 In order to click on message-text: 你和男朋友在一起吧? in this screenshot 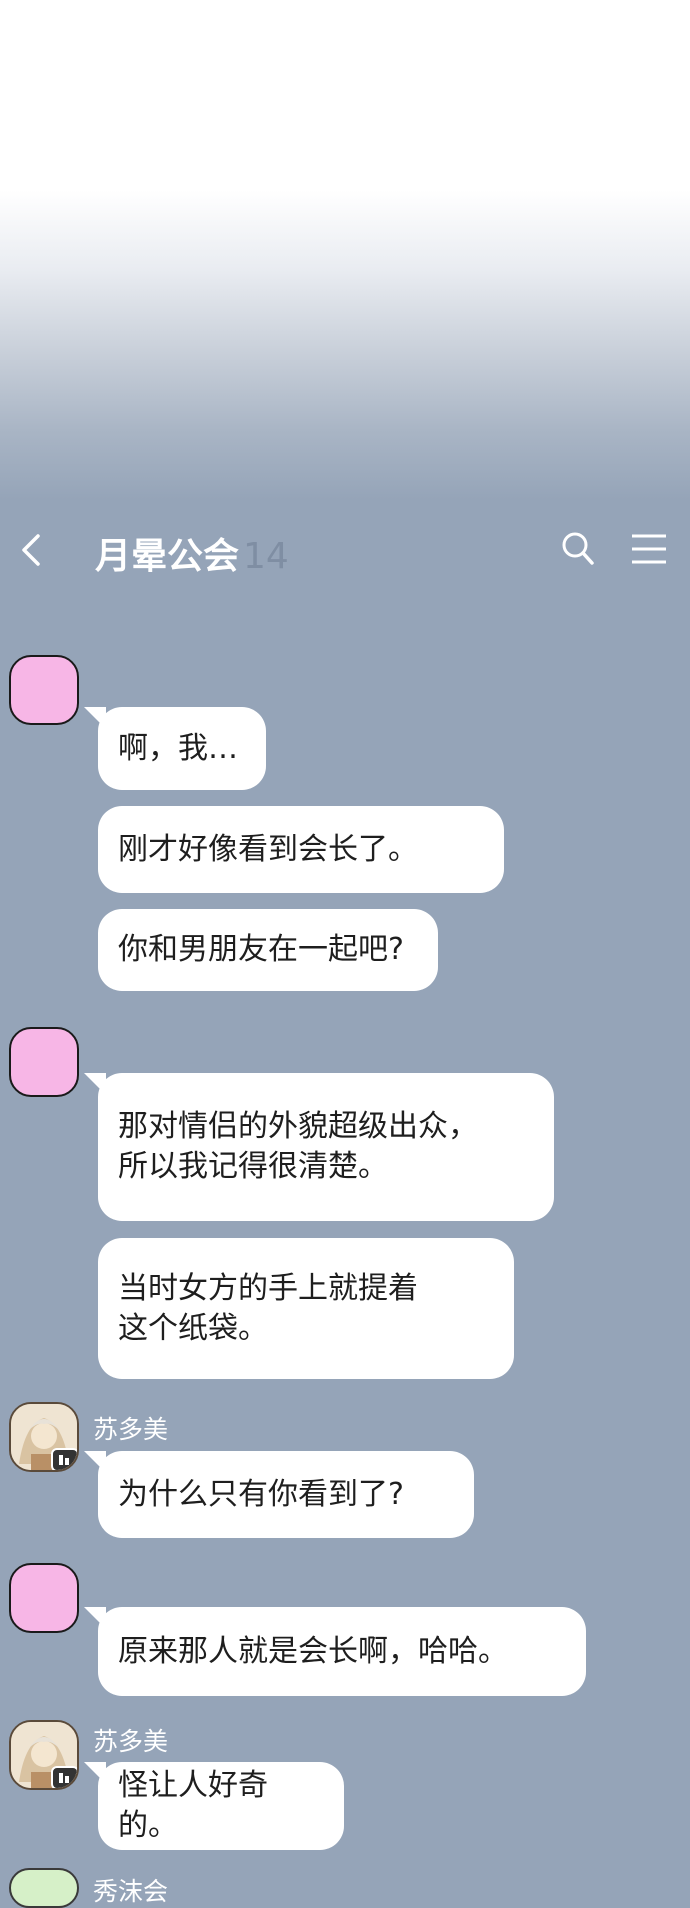, I will do `click(261, 949)`.